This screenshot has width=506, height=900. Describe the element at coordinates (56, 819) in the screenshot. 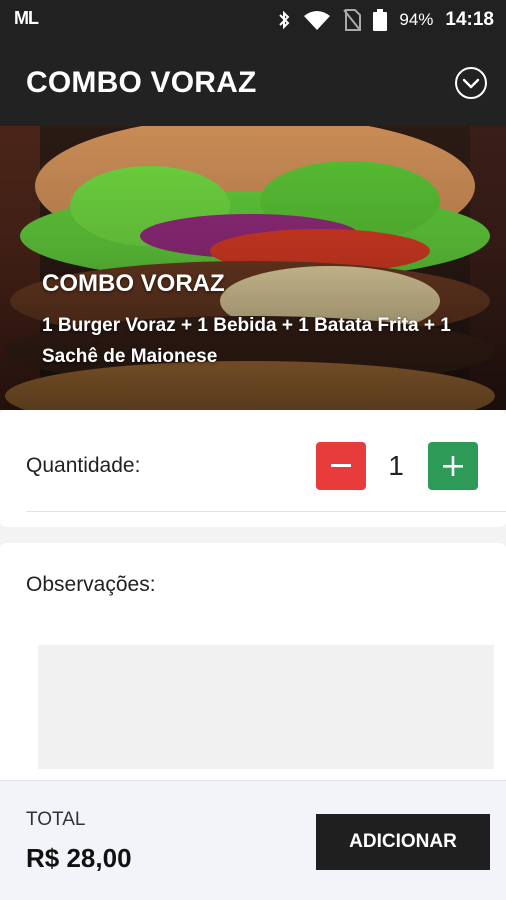

I see `total-label: TOTAL` at that location.